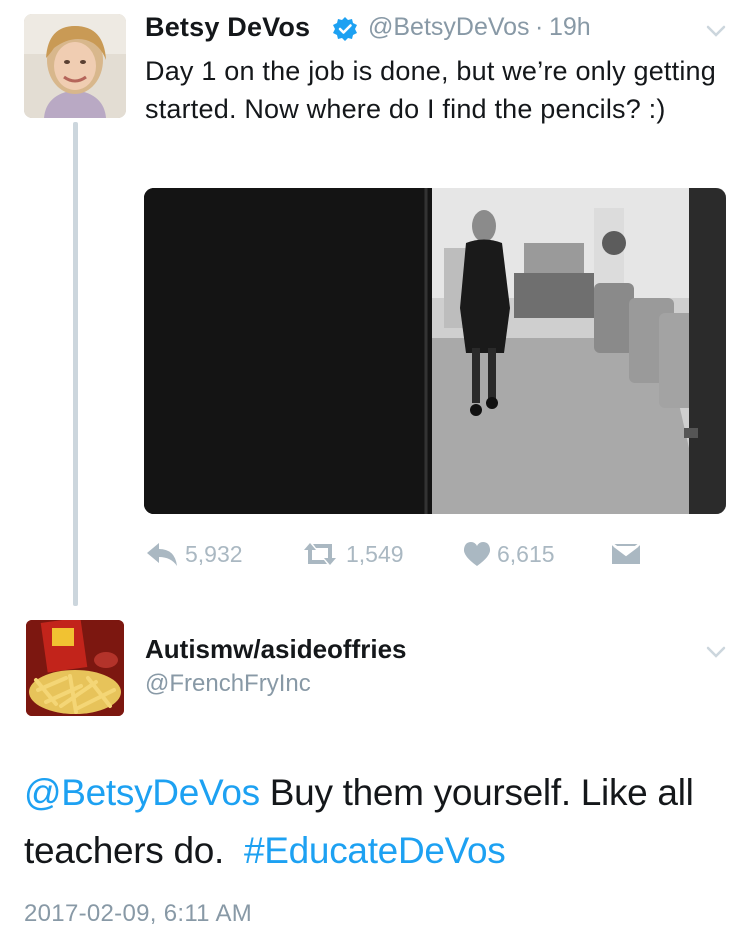  What do you see at coordinates (320, 554) in the screenshot?
I see `retweet-icon` at bounding box center [320, 554].